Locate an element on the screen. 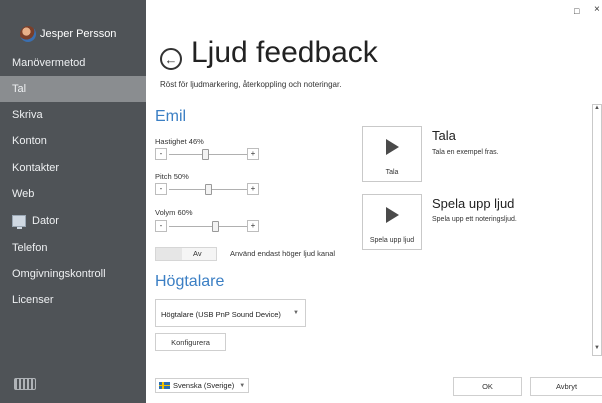 This screenshot has width=602, height=403. sidebar-item-label: Omgivningskontroll is located at coordinates (59, 274).